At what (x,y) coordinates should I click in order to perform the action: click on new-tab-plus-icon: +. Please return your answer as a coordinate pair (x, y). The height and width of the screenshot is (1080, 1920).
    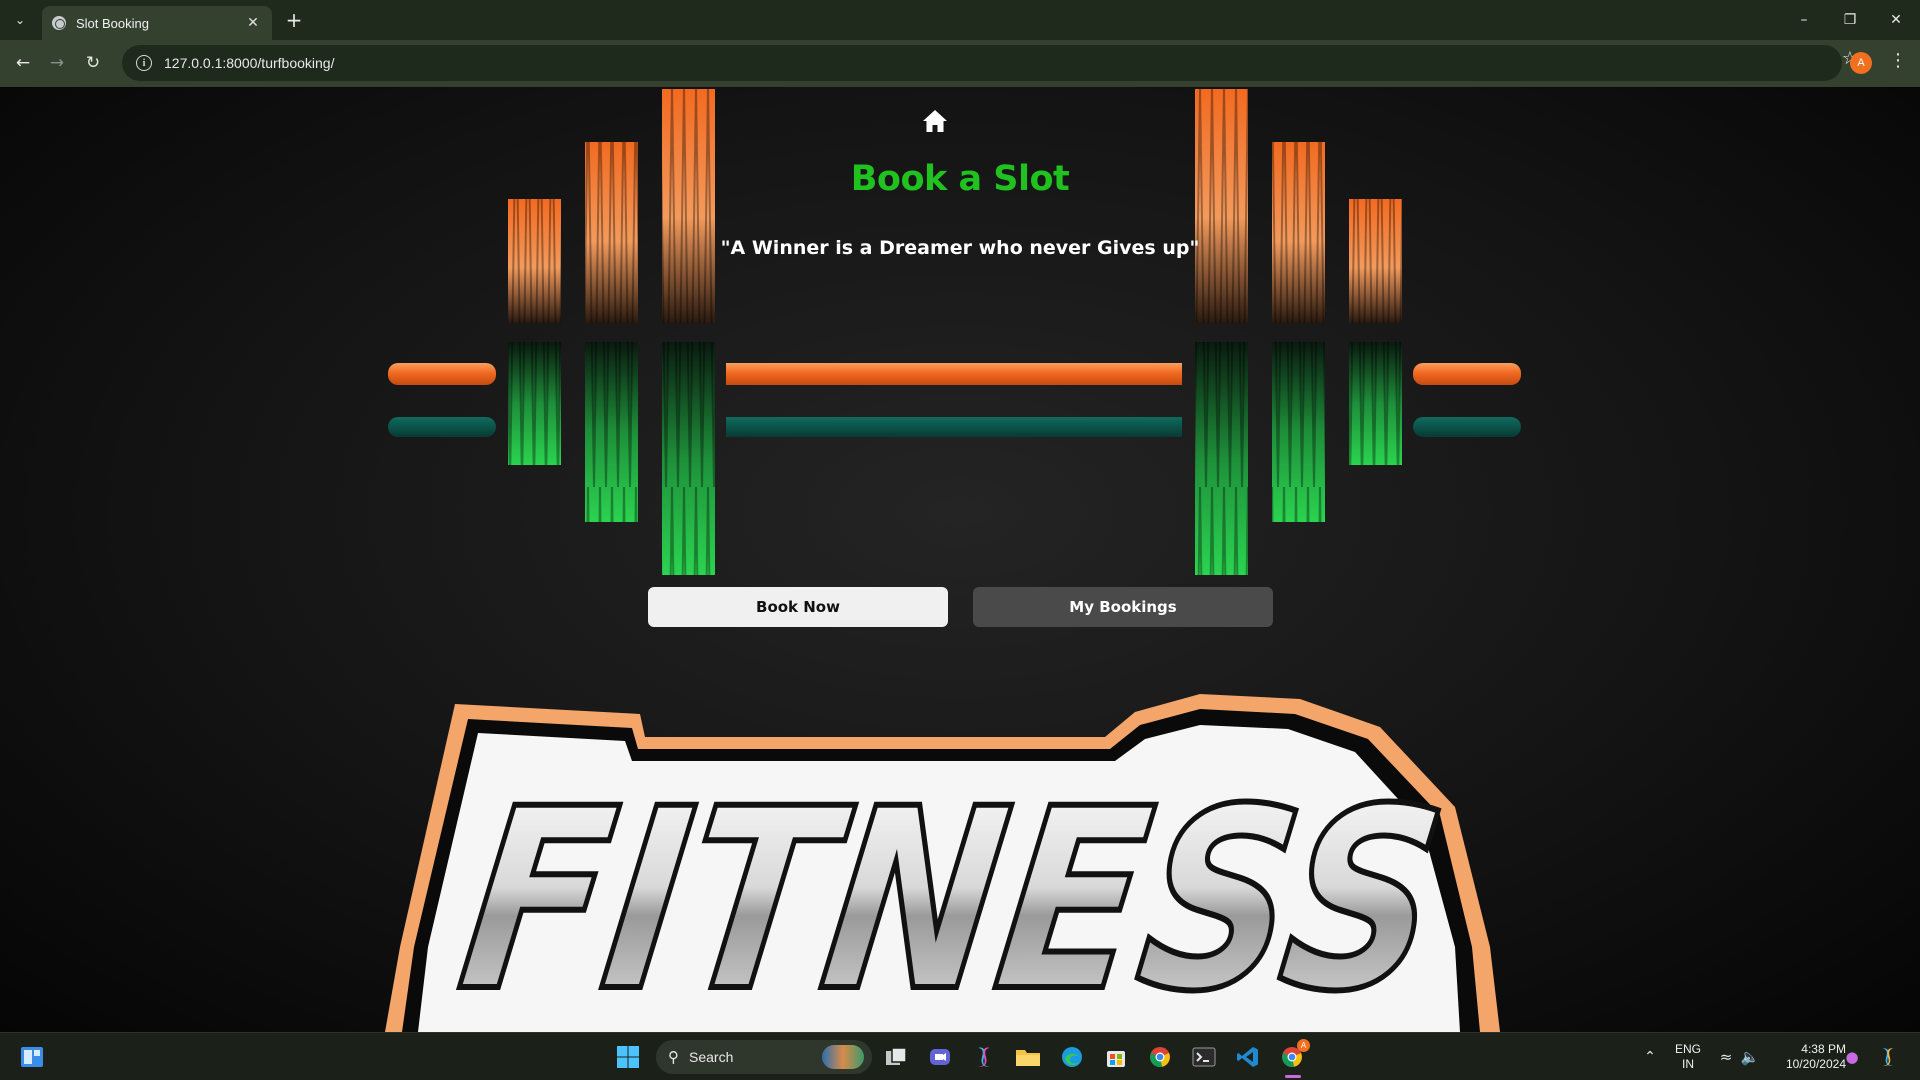
    Looking at the image, I should click on (294, 20).